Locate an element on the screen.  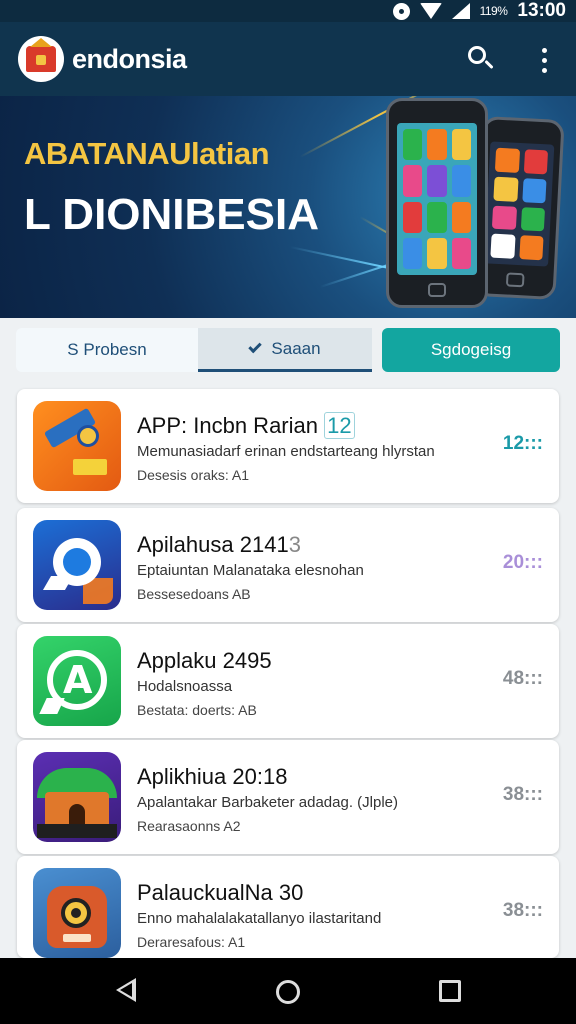
app-meta: Deraresafous: A1 is located at coordinates (191, 942).